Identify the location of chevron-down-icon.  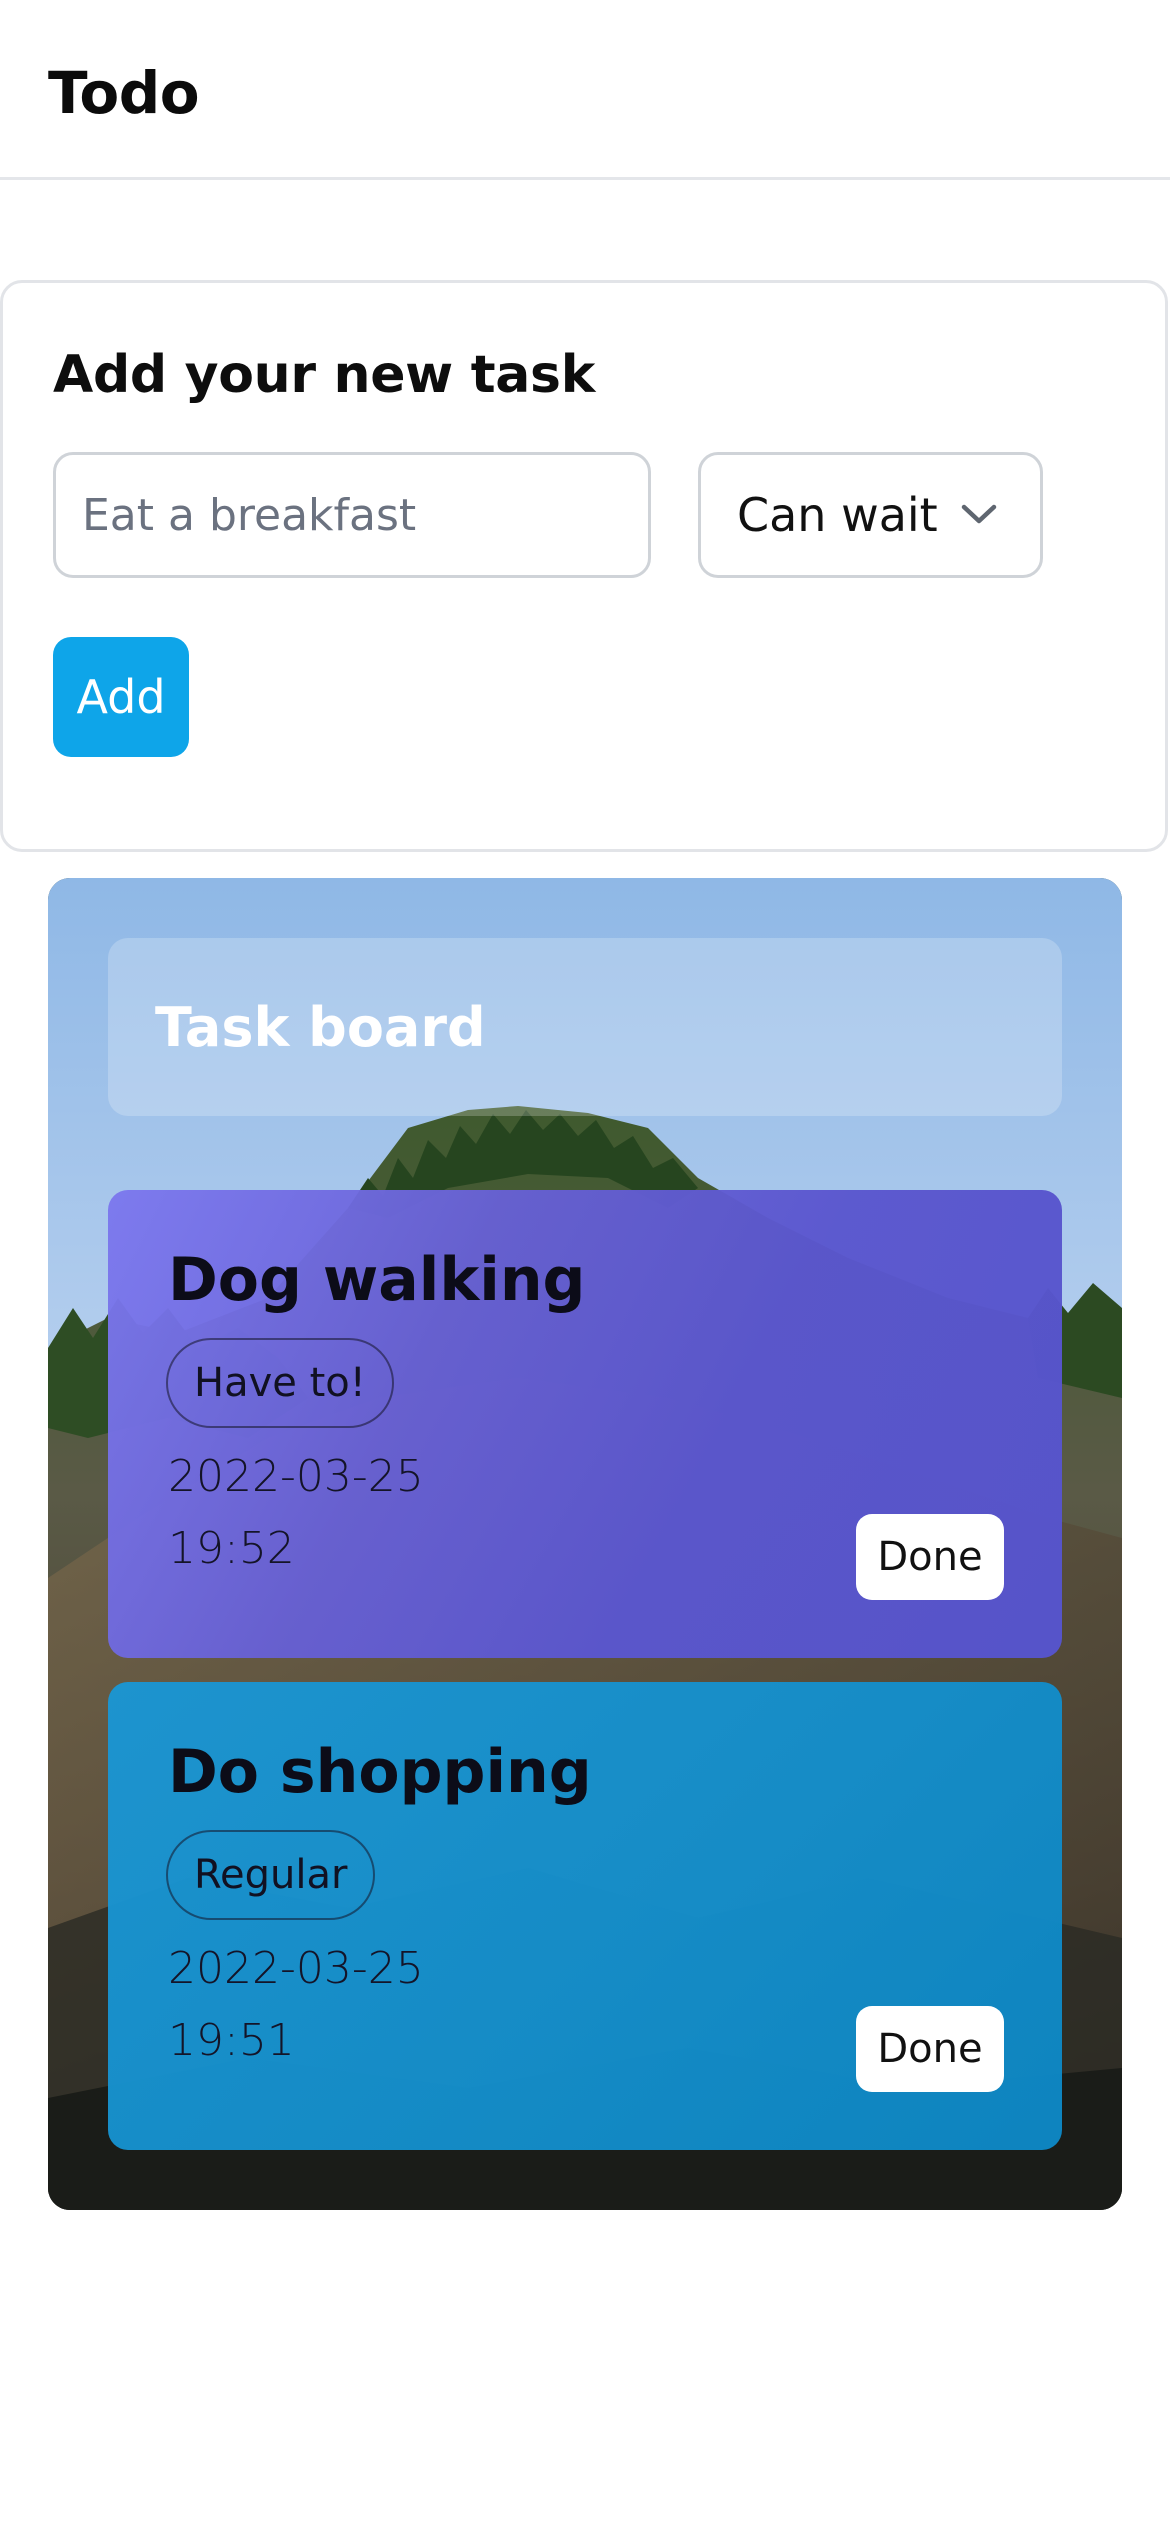
(979, 514).